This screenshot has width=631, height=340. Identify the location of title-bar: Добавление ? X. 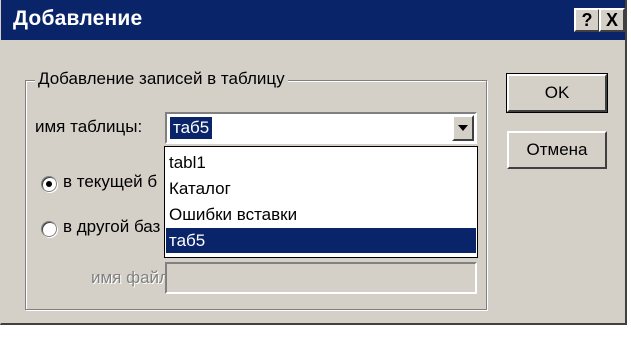
(313, 20).